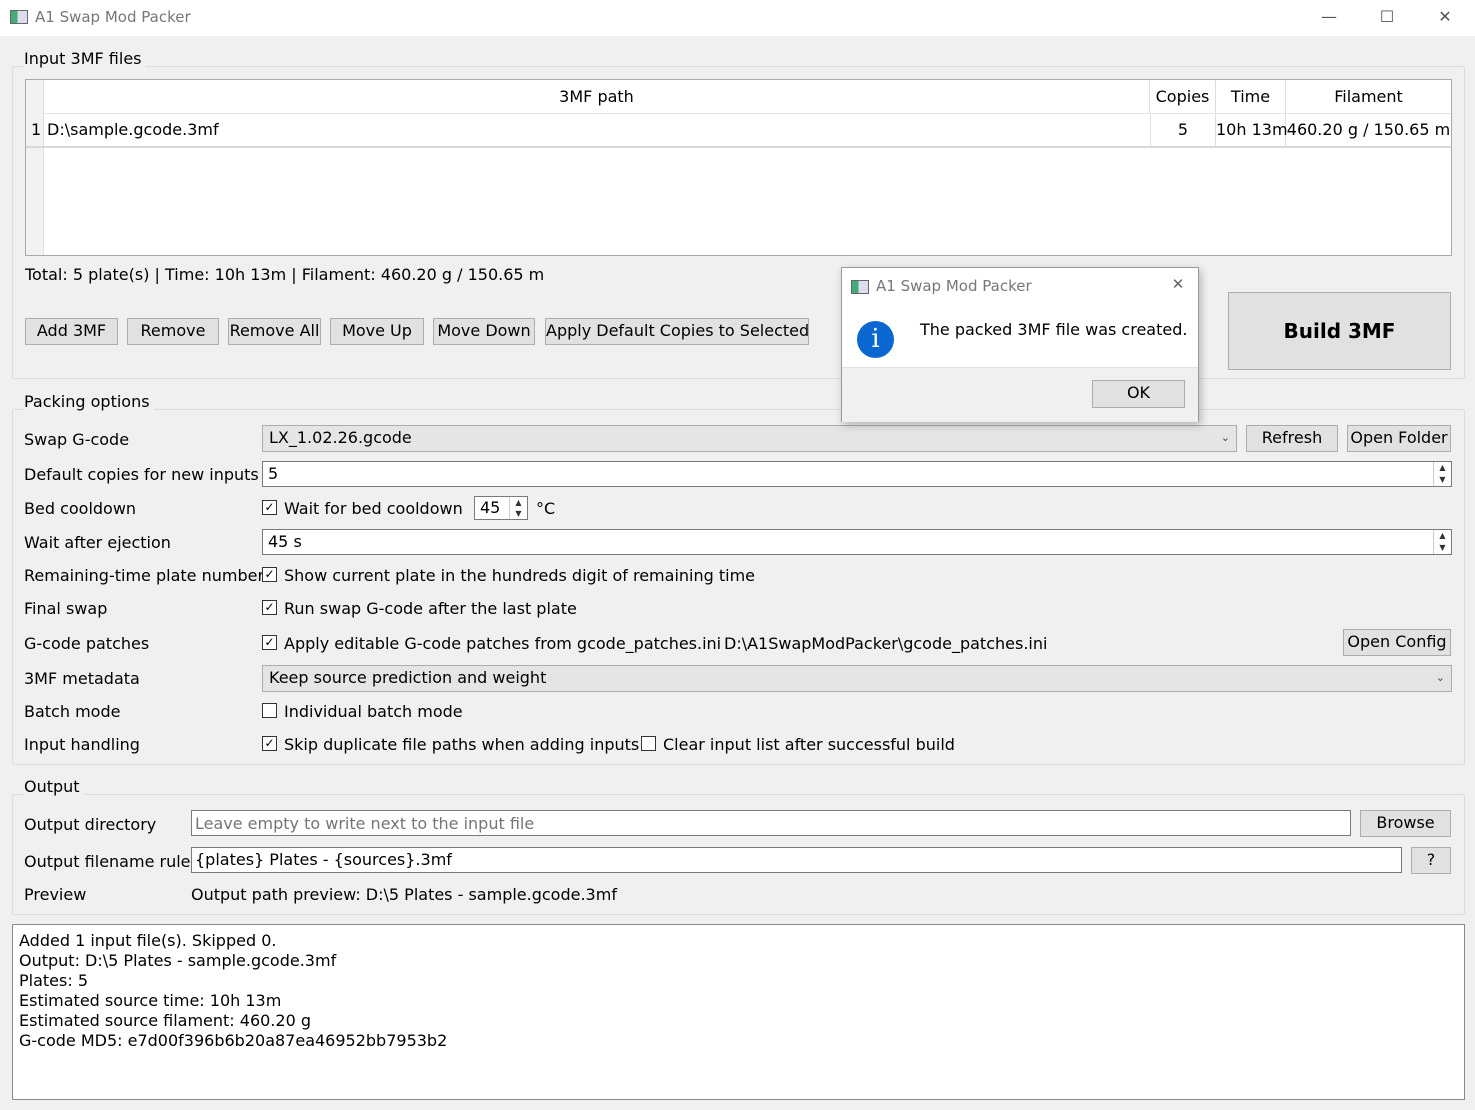 The width and height of the screenshot is (1475, 1110). I want to click on log-line: Added 1 input file(s). Skipped 0., so click(148, 940).